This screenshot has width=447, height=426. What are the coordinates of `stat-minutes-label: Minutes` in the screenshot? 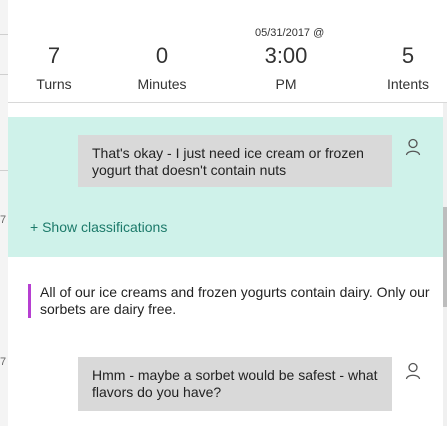 It's located at (162, 84).